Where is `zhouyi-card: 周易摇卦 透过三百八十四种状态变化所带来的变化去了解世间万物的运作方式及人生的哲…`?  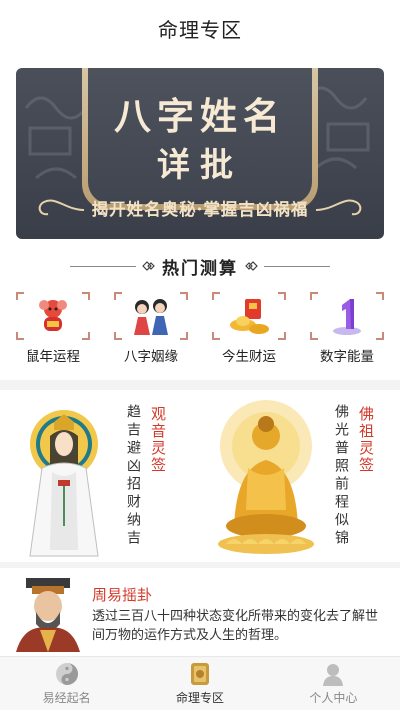 zhouyi-card: 周易摇卦 透过三百八十四种状态变化所带来的变化去了解世间万物的运作方式及人生的哲… is located at coordinates (200, 610).